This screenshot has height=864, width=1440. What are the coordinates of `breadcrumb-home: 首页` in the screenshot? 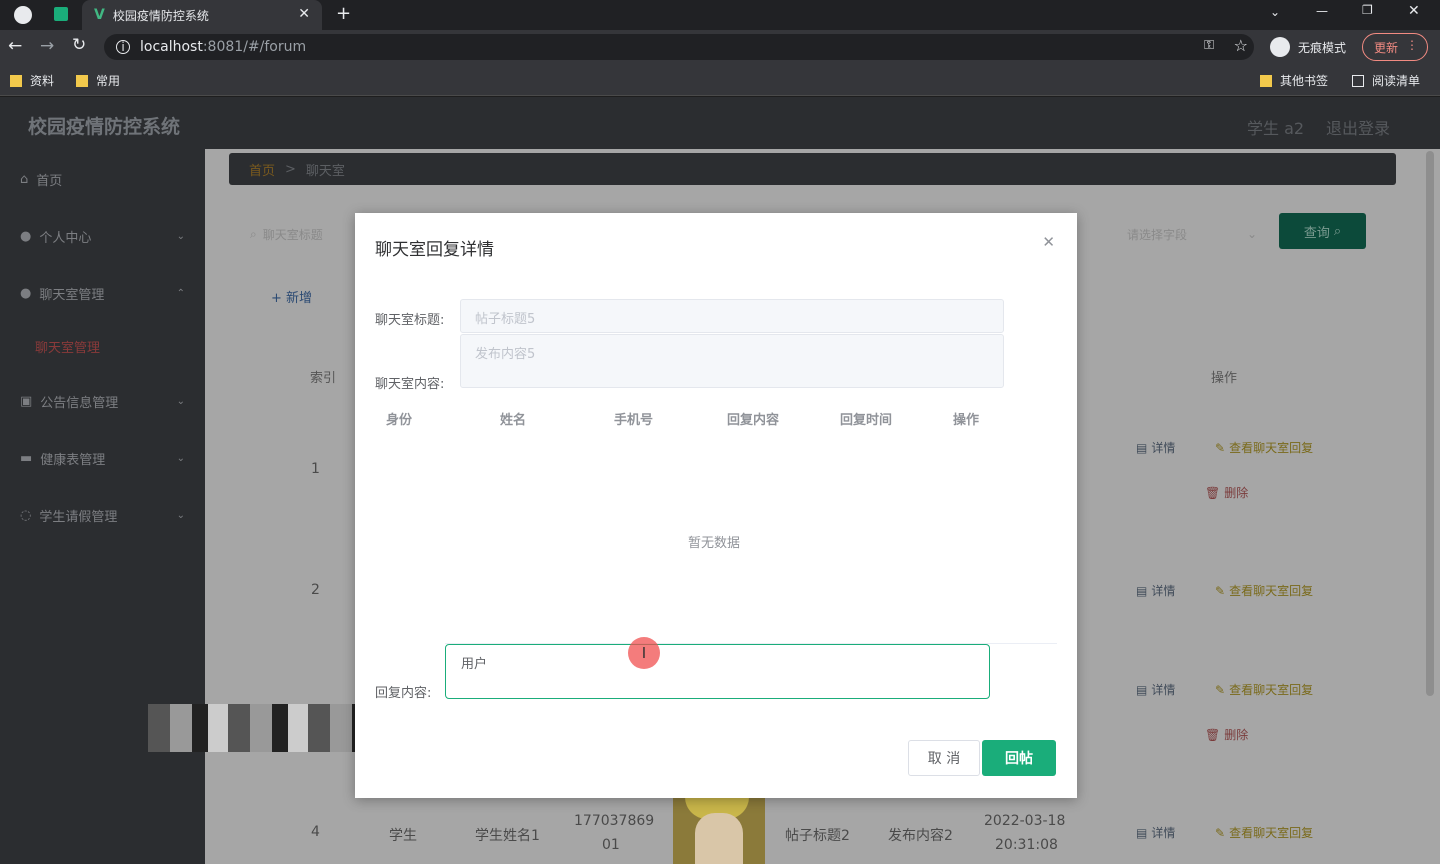 It's located at (262, 169).